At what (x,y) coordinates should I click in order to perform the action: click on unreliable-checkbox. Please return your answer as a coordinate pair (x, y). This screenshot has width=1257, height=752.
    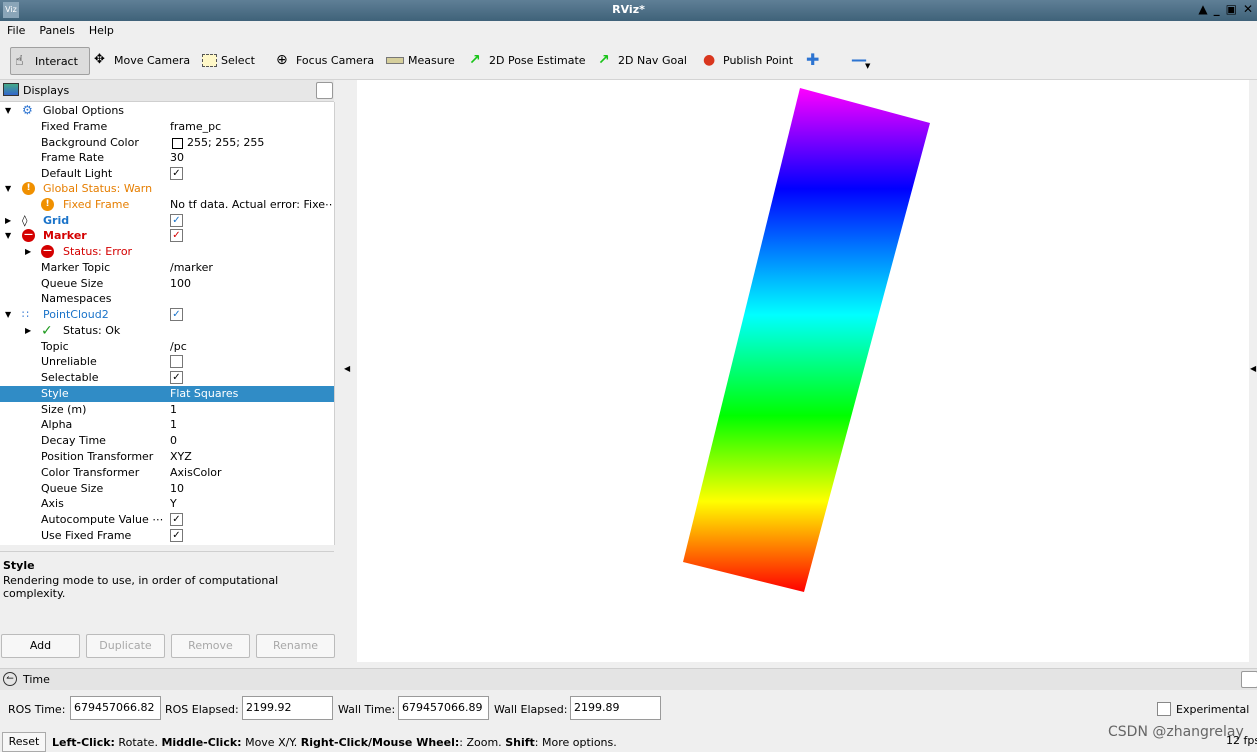
    Looking at the image, I should click on (176, 361).